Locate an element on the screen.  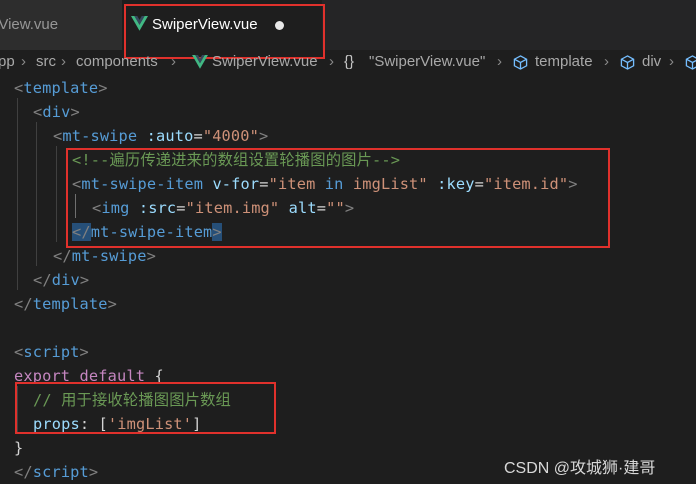
code-line: </mt-swipe> is located at coordinates (104, 256).